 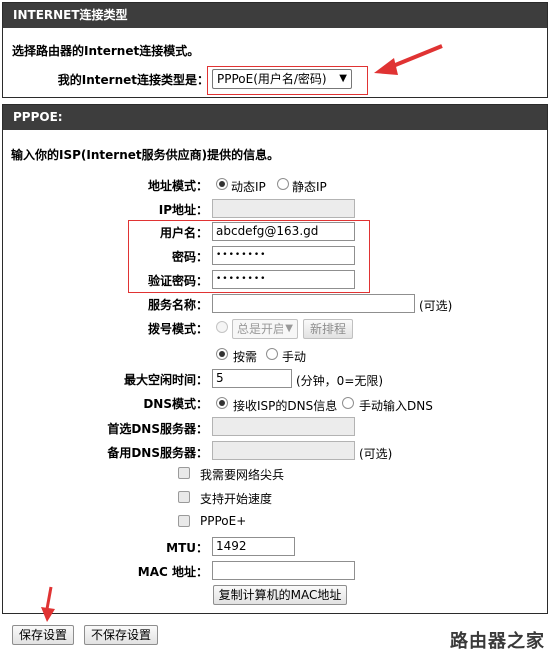 I want to click on mac-address-label: MAC 地址：, so click(x=172, y=572).